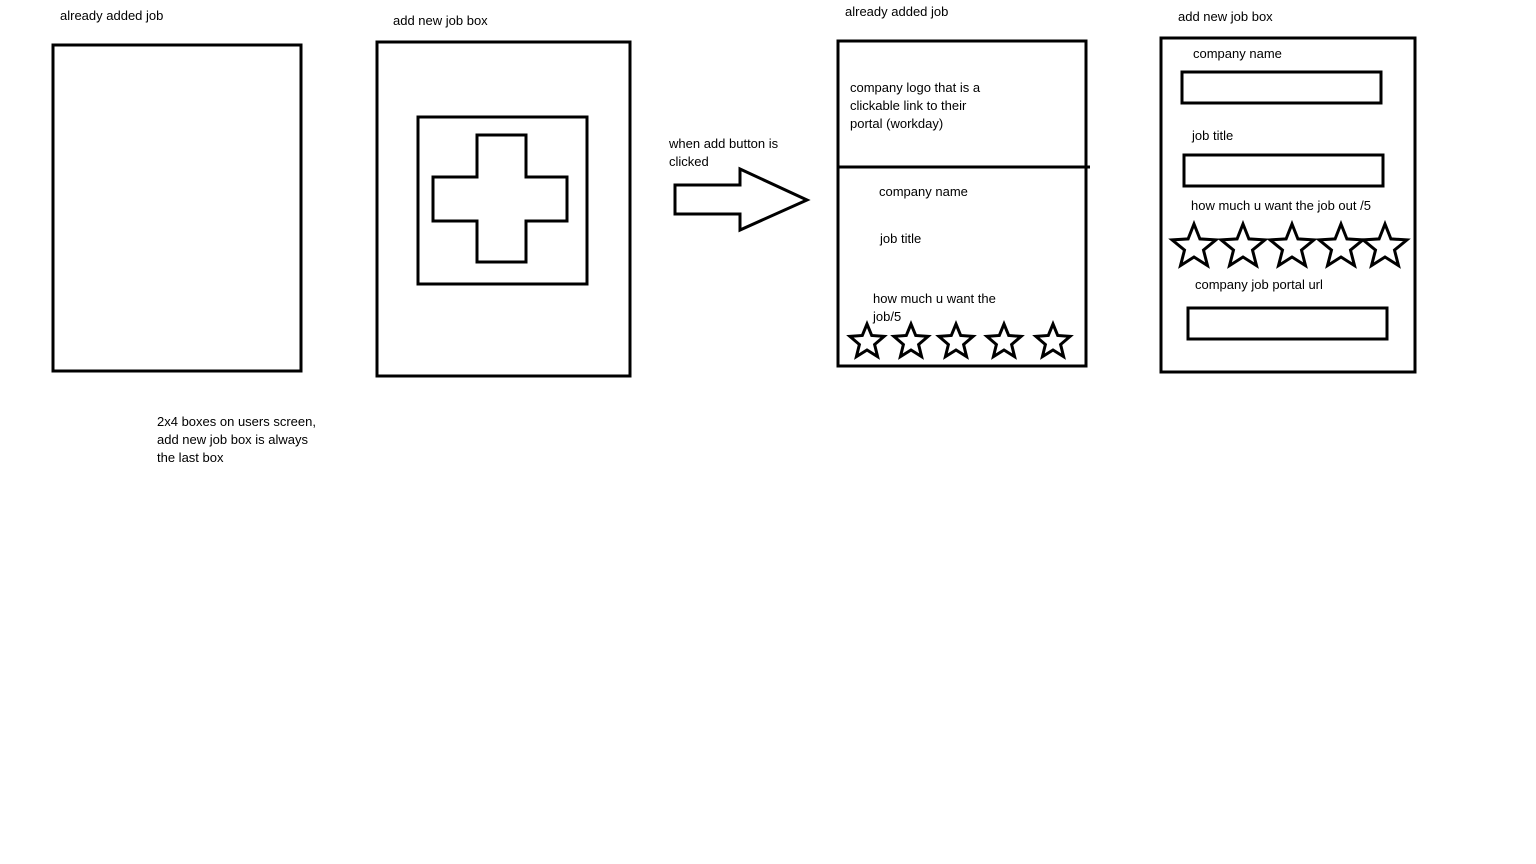 This screenshot has height=864, width=1536. What do you see at coordinates (177, 208) in the screenshot?
I see `existing-job-card` at bounding box center [177, 208].